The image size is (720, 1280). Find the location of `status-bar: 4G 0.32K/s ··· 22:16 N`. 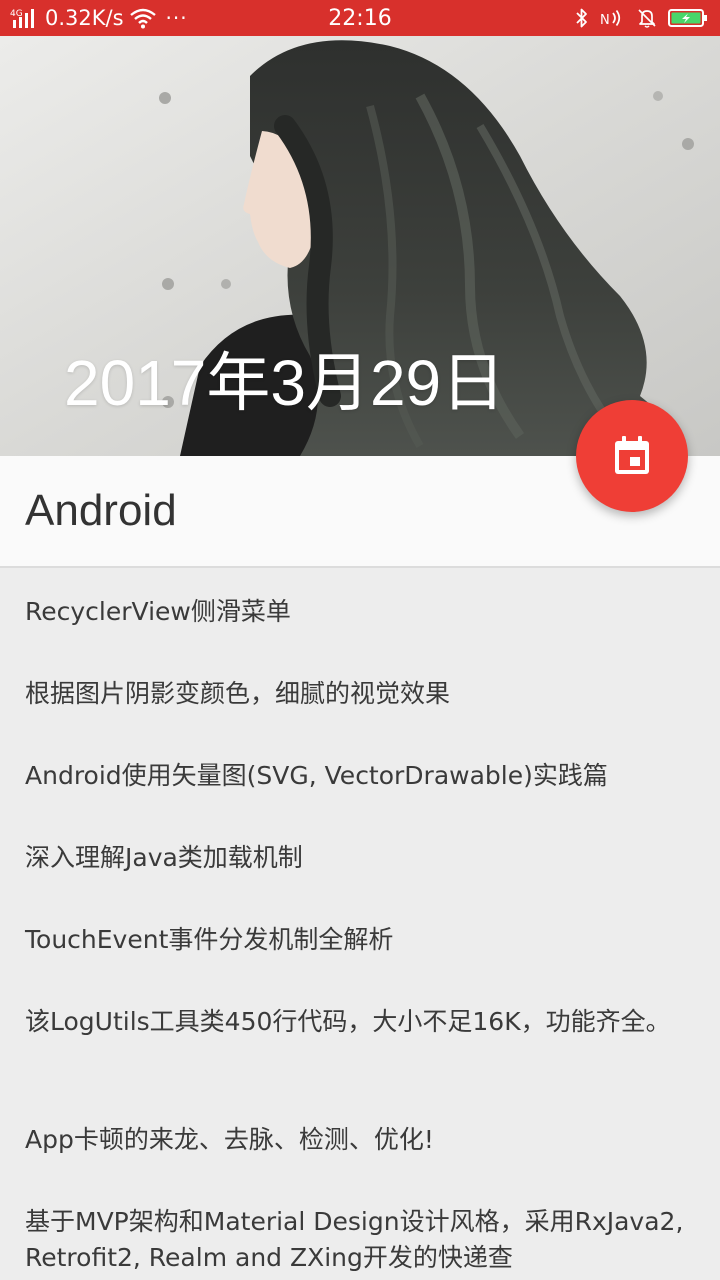

status-bar: 4G 0.32K/s ··· 22:16 N is located at coordinates (360, 18).